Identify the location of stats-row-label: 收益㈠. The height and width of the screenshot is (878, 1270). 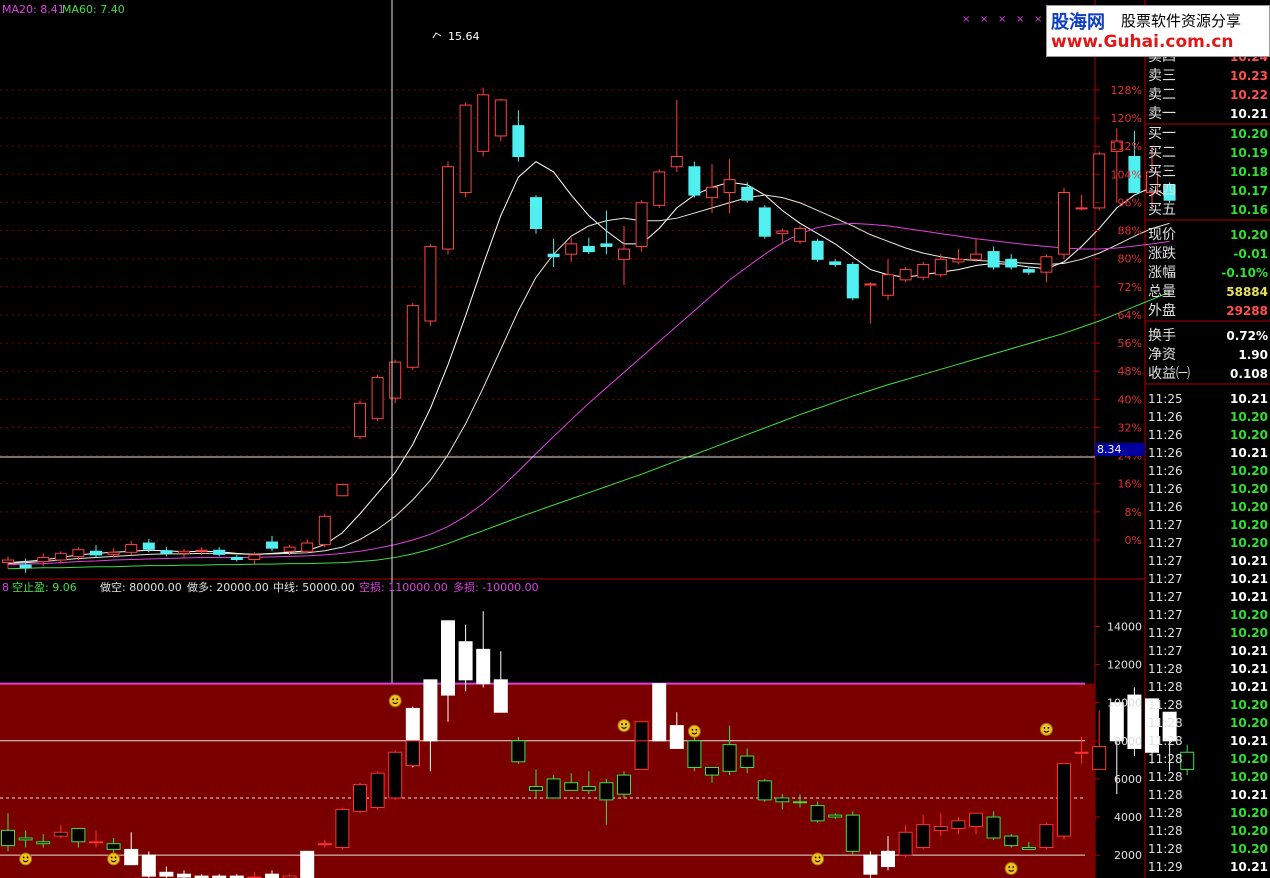
(1169, 374).